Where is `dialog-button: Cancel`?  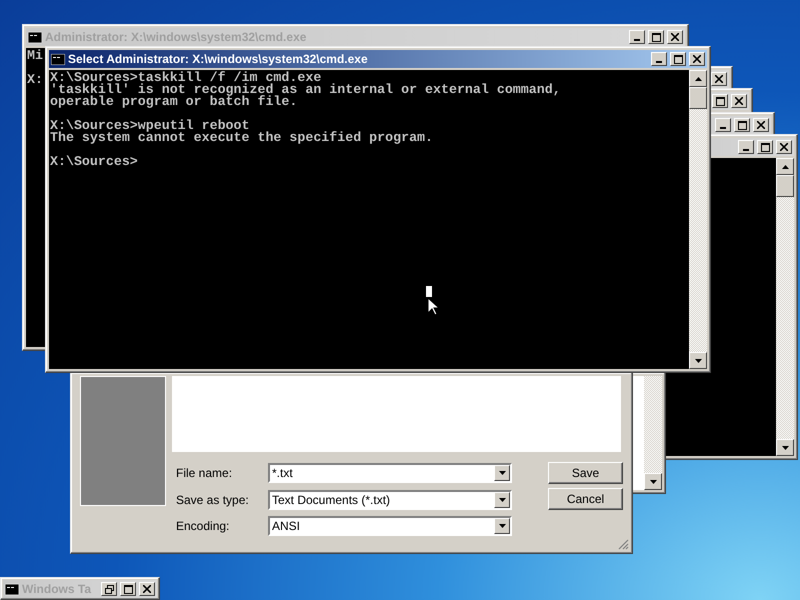 dialog-button: Cancel is located at coordinates (585, 499).